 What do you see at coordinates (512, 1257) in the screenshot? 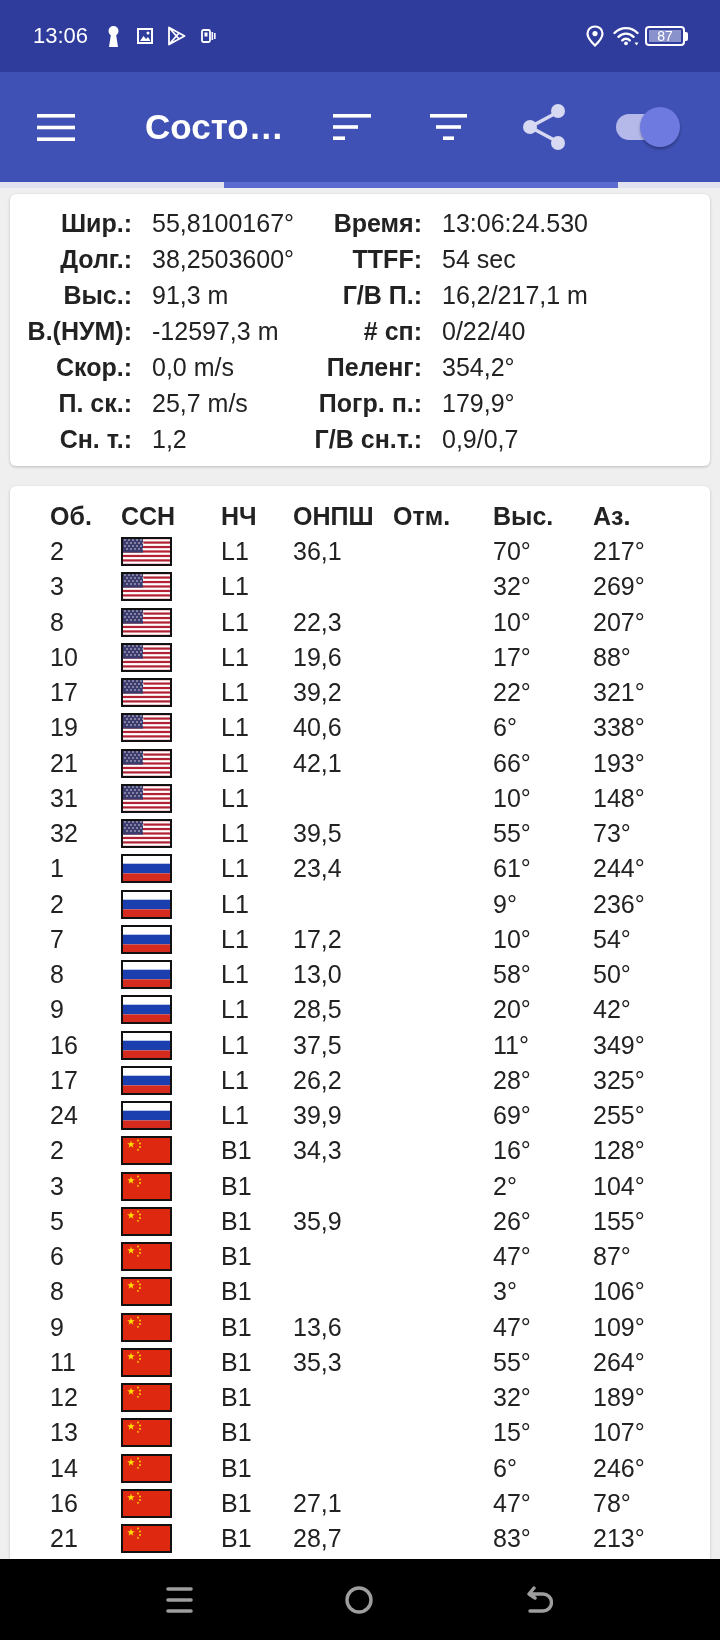
I see `table-cell: 47°` at bounding box center [512, 1257].